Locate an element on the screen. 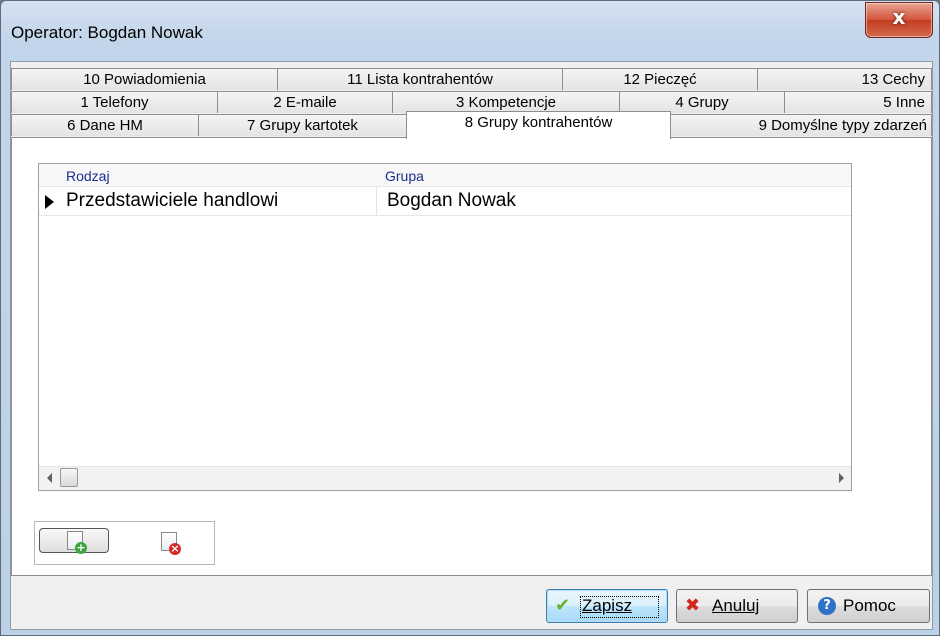 Image resolution: width=940 pixels, height=636 pixels. add-row-button: + is located at coordinates (74, 541).